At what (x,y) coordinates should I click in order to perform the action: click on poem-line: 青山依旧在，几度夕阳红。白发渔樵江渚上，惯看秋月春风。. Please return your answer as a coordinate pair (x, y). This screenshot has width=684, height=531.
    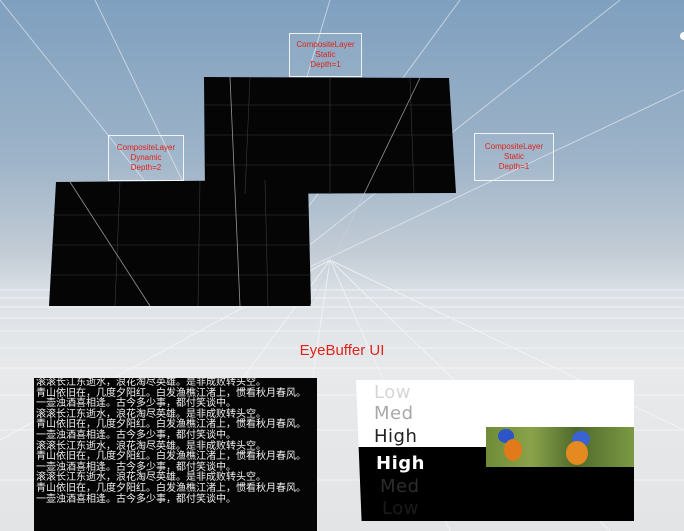
    Looking at the image, I should click on (171, 488).